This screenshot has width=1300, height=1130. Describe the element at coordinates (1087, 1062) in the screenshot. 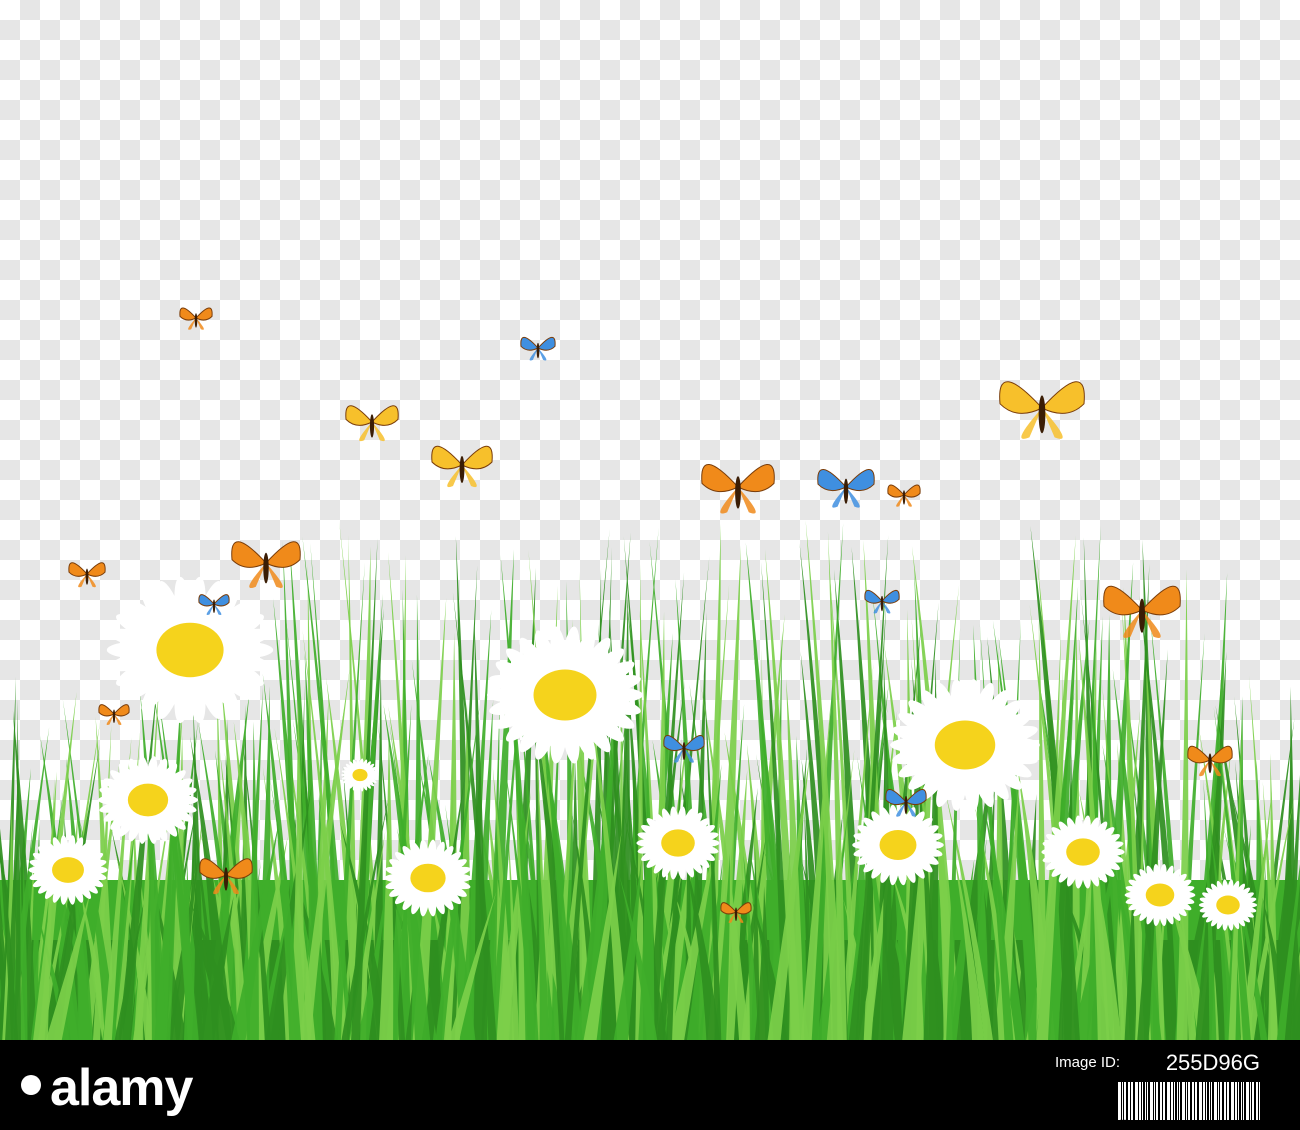

I see `image-id-label: Image ID:` at that location.